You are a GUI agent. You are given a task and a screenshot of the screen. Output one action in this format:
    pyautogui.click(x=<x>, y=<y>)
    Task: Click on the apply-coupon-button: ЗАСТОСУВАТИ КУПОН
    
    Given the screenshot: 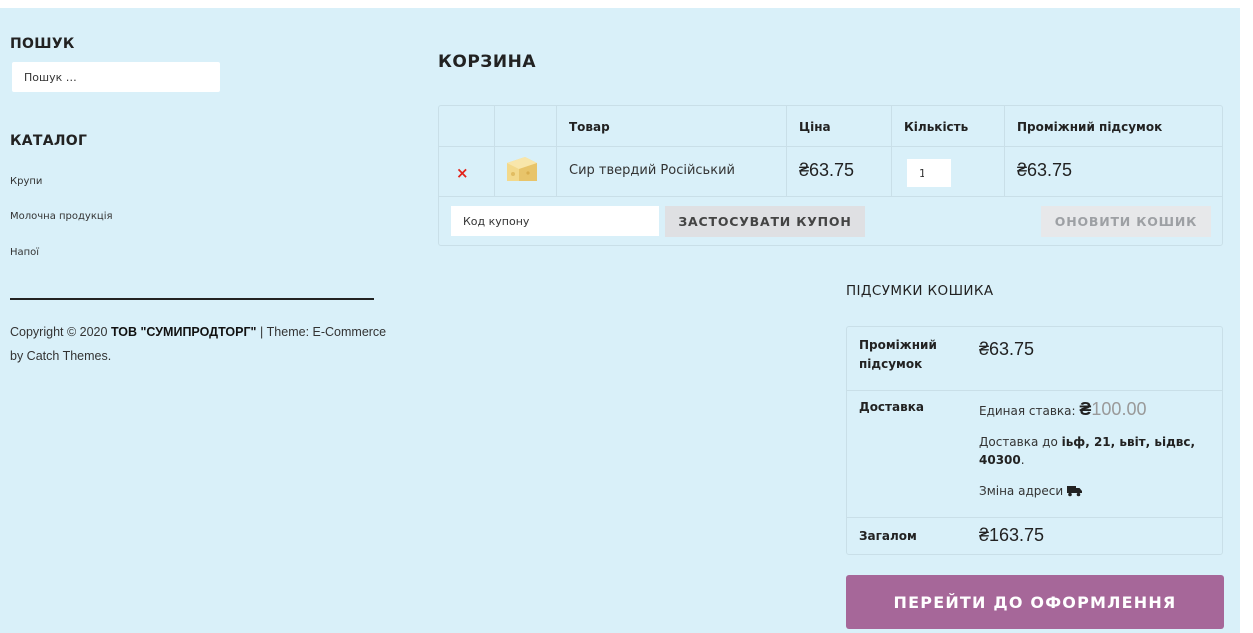 What is the action you would take?
    pyautogui.click(x=765, y=221)
    